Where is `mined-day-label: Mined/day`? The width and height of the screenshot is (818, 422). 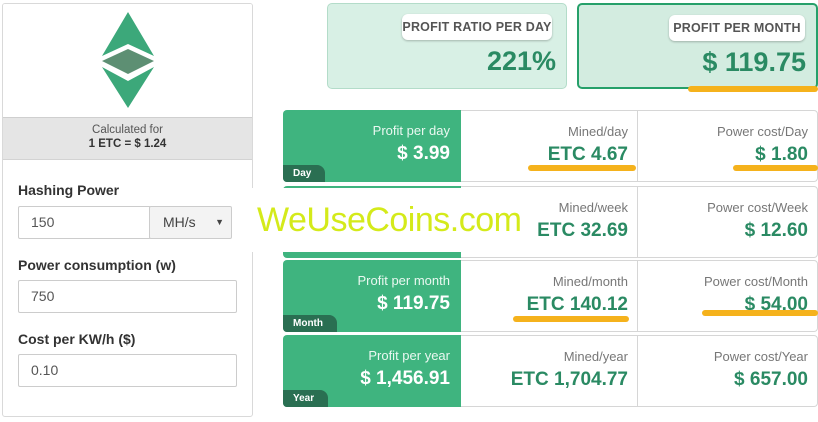
mined-day-label: Mined/day is located at coordinates (598, 131).